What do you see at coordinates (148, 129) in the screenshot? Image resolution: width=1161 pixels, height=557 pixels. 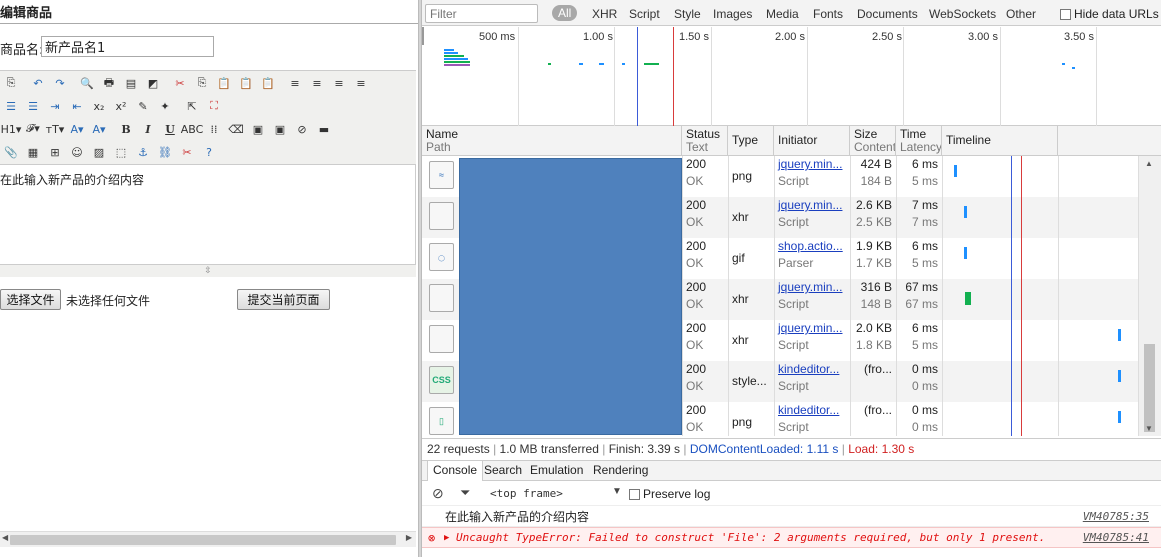 I see `row3-tool-6-icon: I` at bounding box center [148, 129].